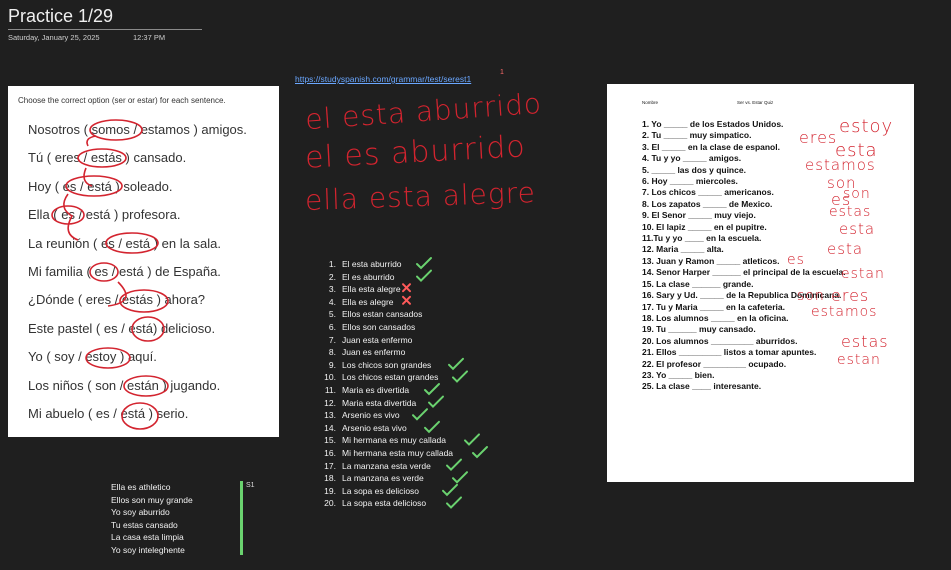 The height and width of the screenshot is (570, 951). What do you see at coordinates (796, 260) in the screenshot?
I see `ink-answer: es` at bounding box center [796, 260].